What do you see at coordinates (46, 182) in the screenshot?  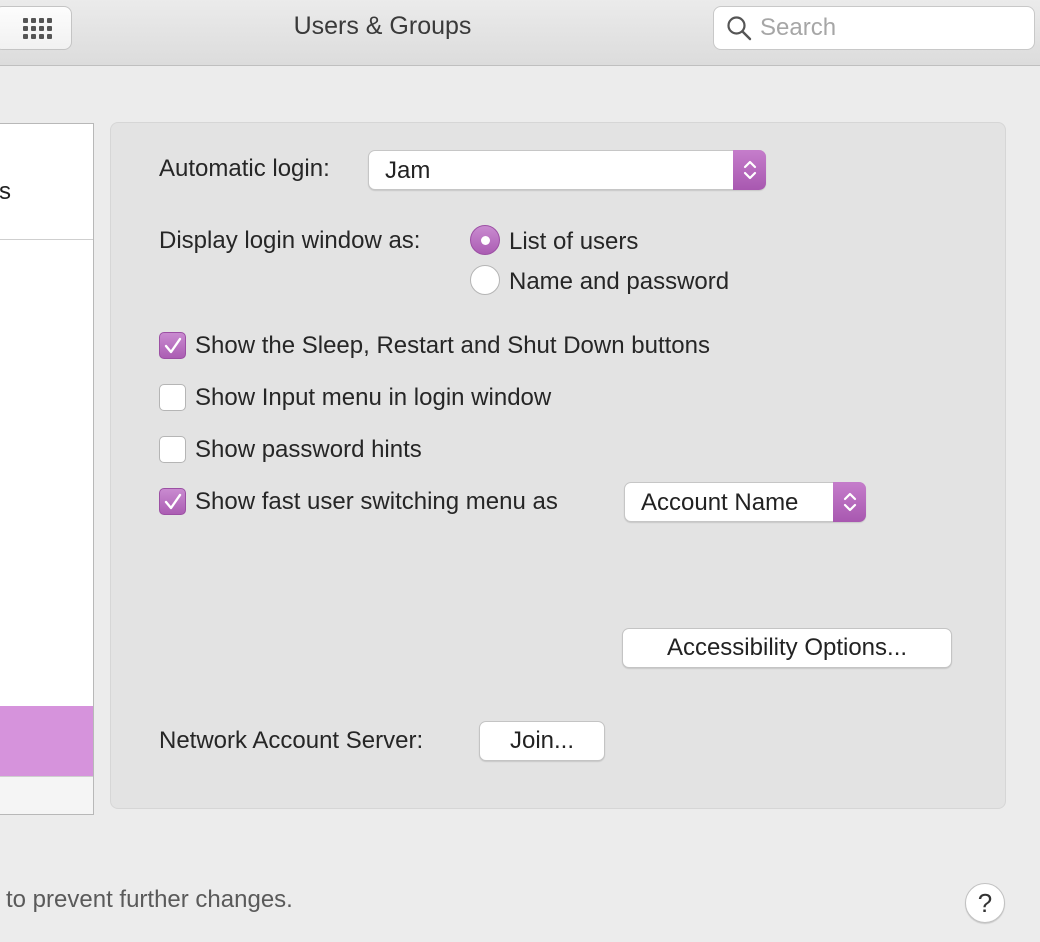 I see `list-item: s` at bounding box center [46, 182].